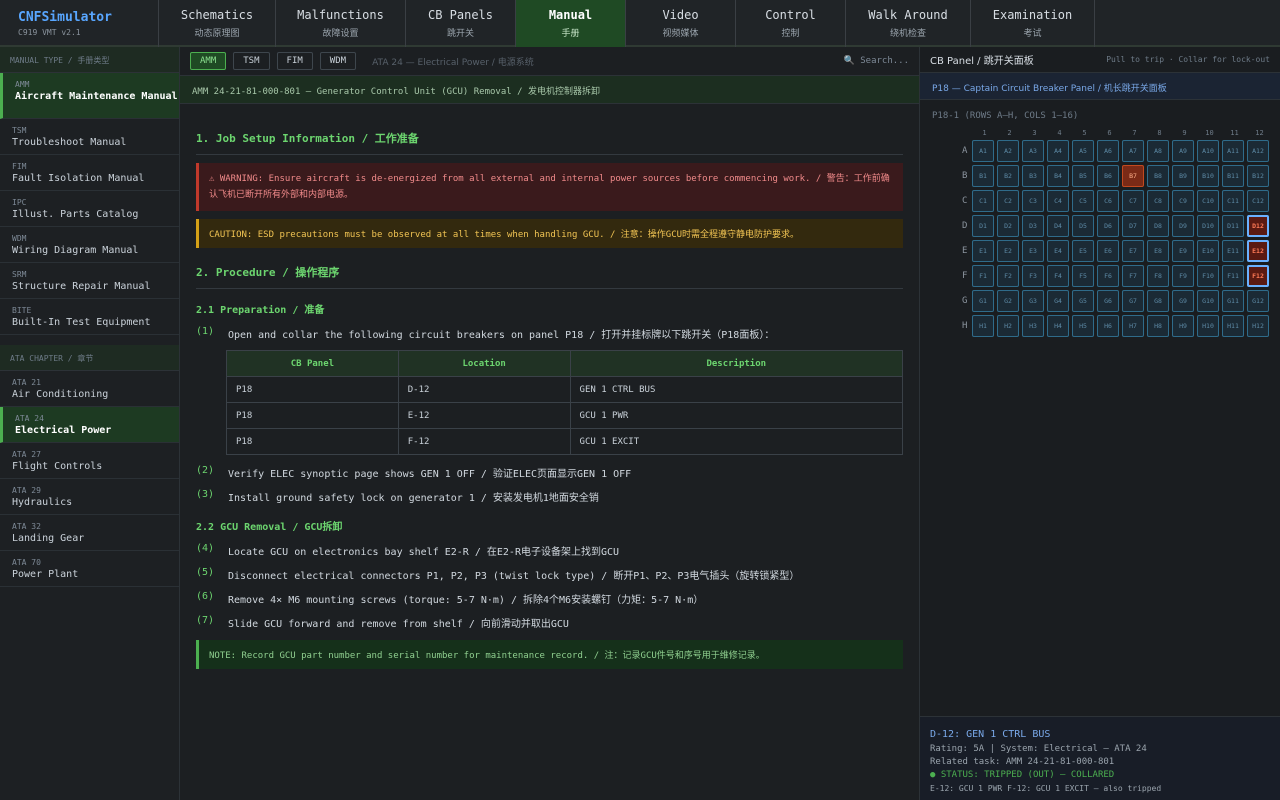 This screenshot has width=1280, height=800. Describe the element at coordinates (1258, 326) in the screenshot. I see `circuit-breaker-h12: H12` at that location.